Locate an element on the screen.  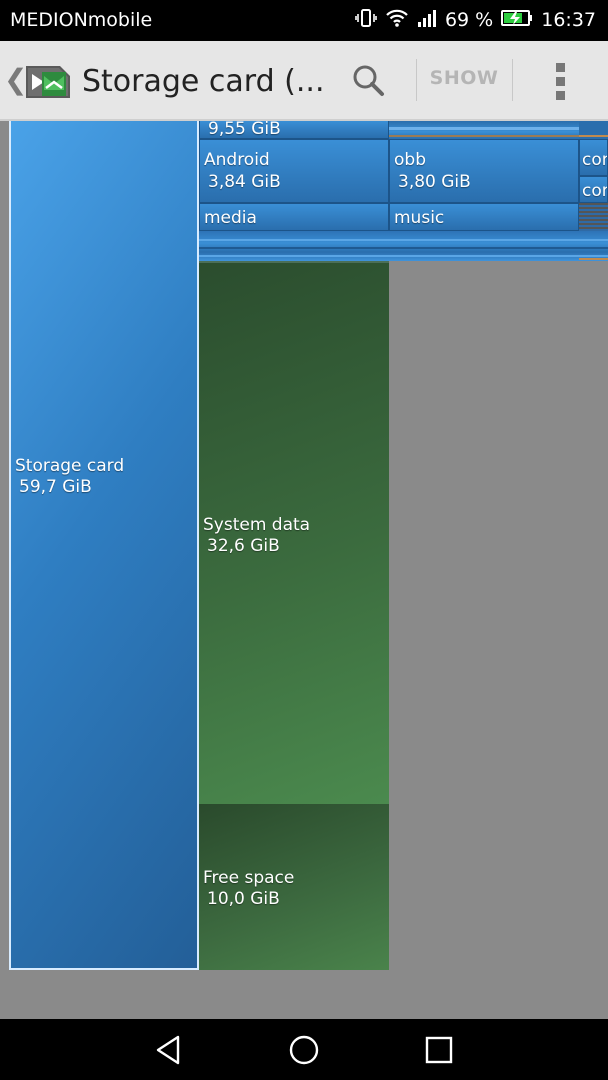
overflow-menu-icon is located at coordinates (560, 81).